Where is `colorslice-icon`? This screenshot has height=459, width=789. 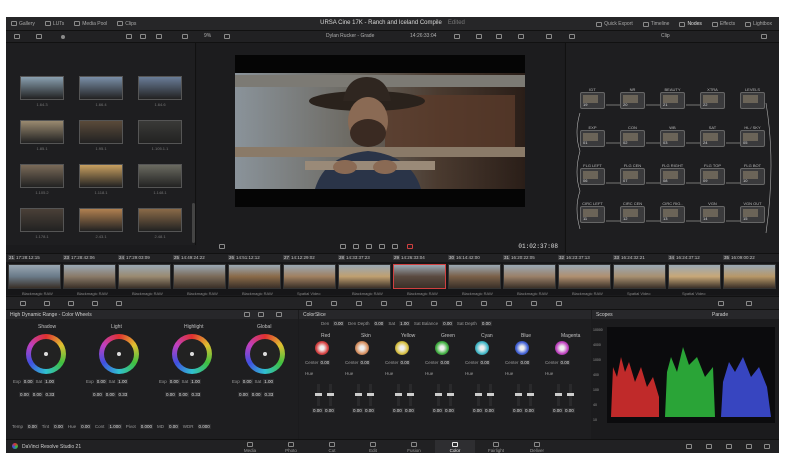 colorslice-icon is located at coordinates (334, 303).